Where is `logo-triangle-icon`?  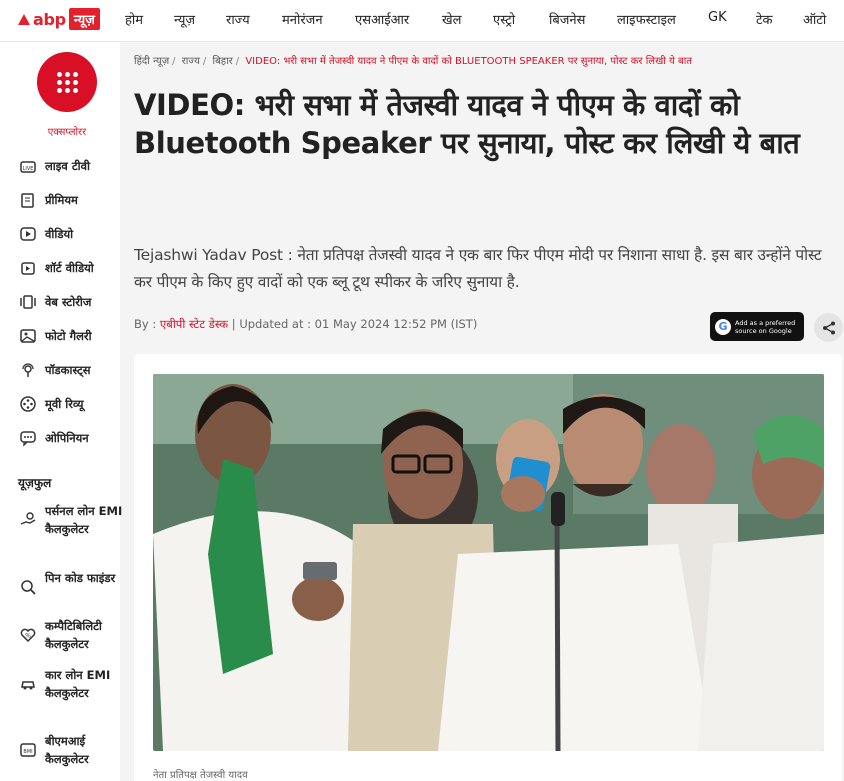 logo-triangle-icon is located at coordinates (24, 19).